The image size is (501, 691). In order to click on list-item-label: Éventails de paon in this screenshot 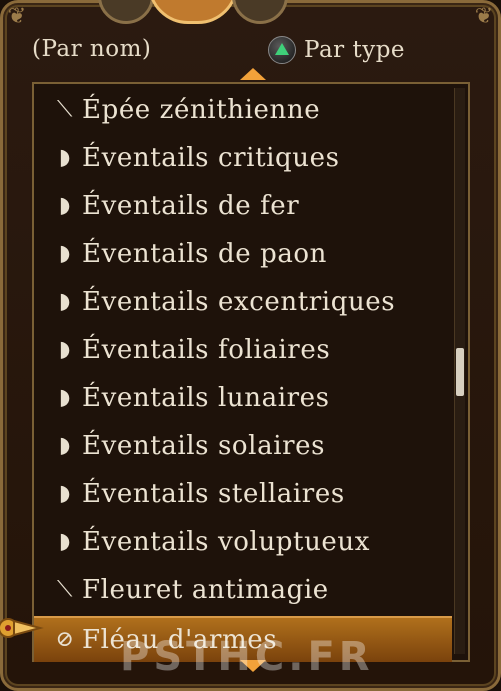, I will do `click(205, 254)`.